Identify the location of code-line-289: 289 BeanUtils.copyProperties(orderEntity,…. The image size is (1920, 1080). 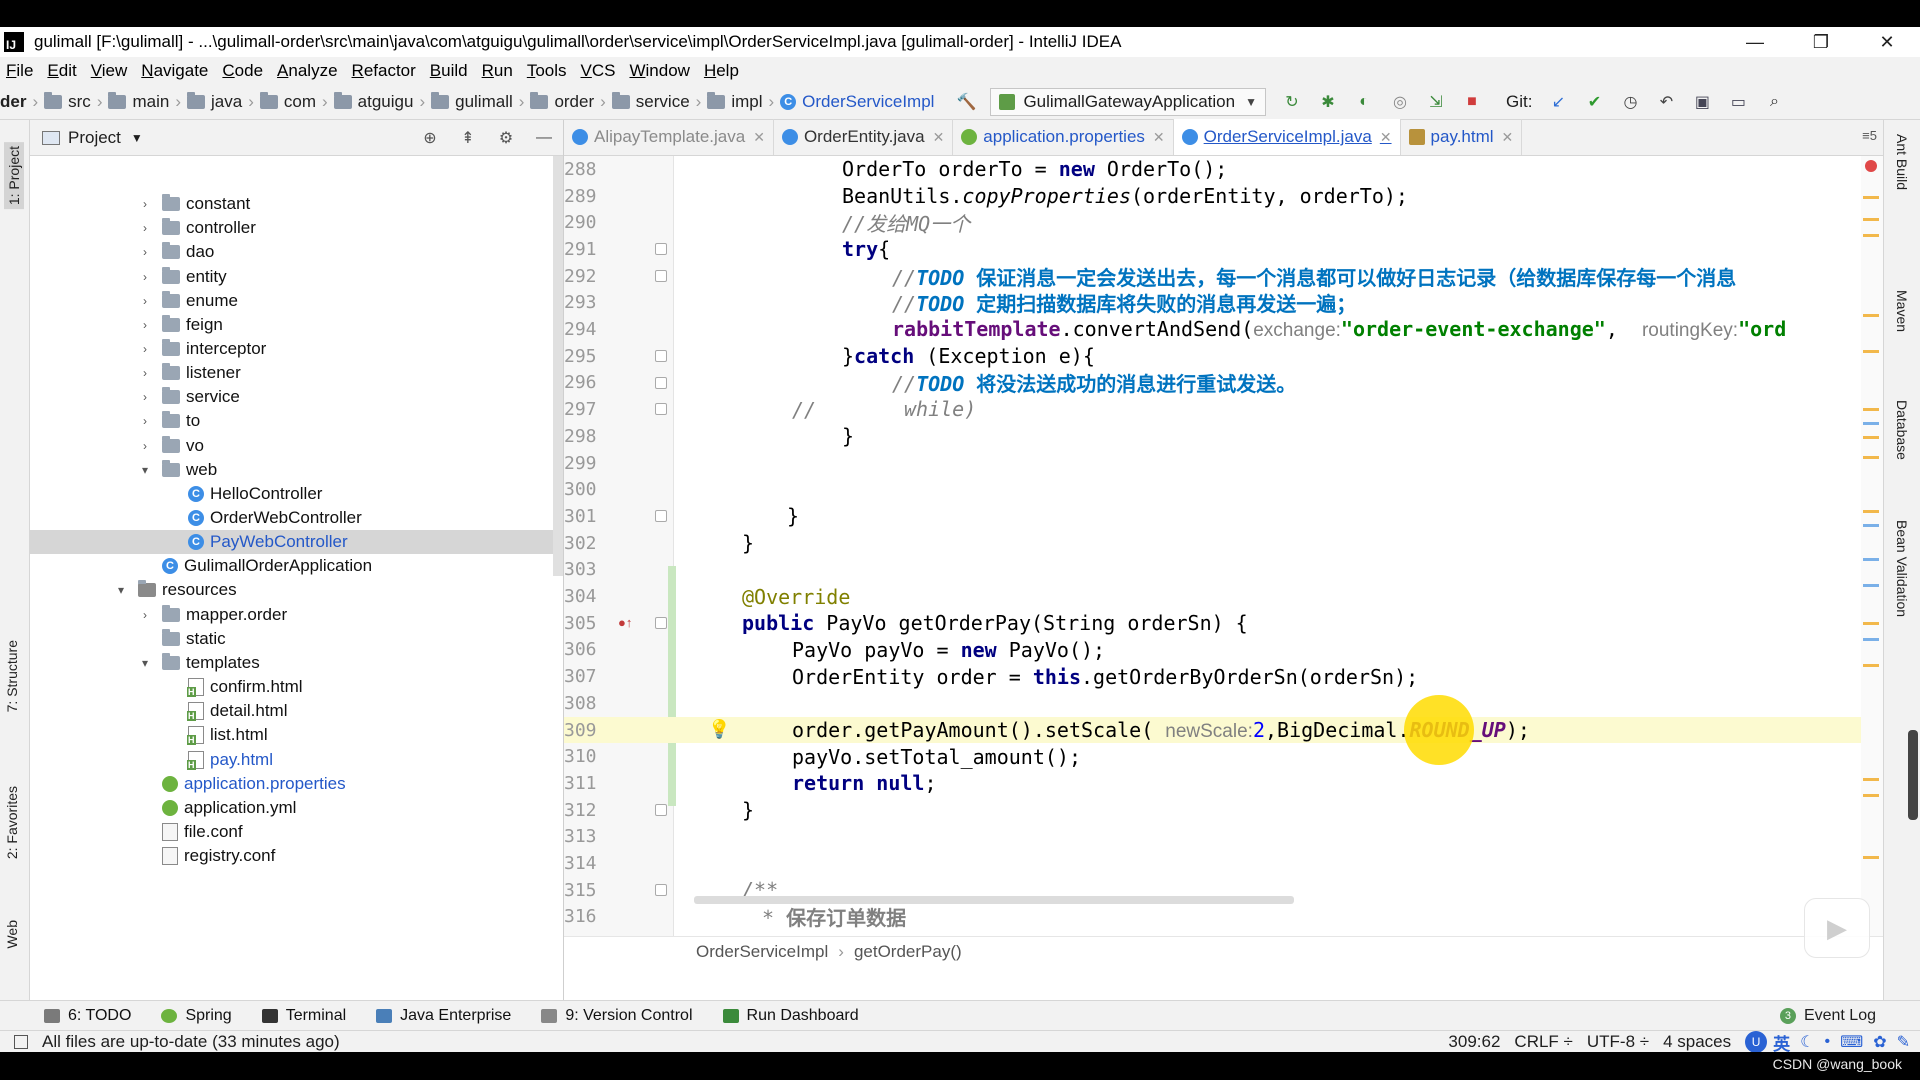
(1214, 196).